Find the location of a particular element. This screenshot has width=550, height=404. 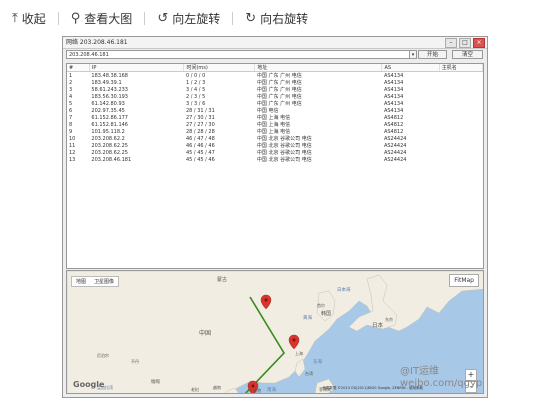

table-cell: 12 is located at coordinates (72, 152).